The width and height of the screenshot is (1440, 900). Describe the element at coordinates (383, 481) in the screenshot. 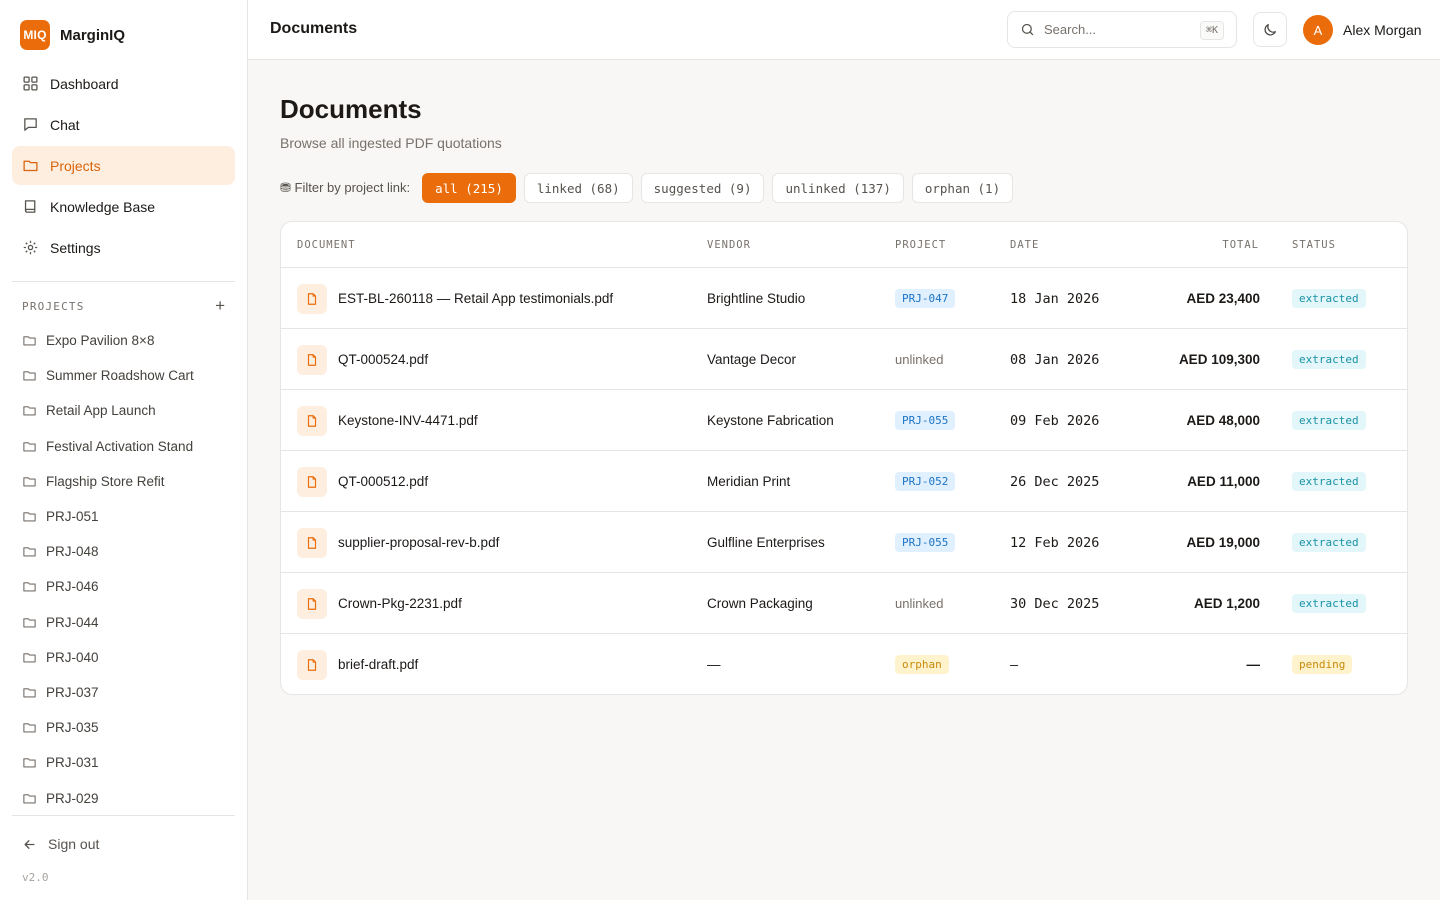

I see `document-name: QT-000512.pdf` at that location.